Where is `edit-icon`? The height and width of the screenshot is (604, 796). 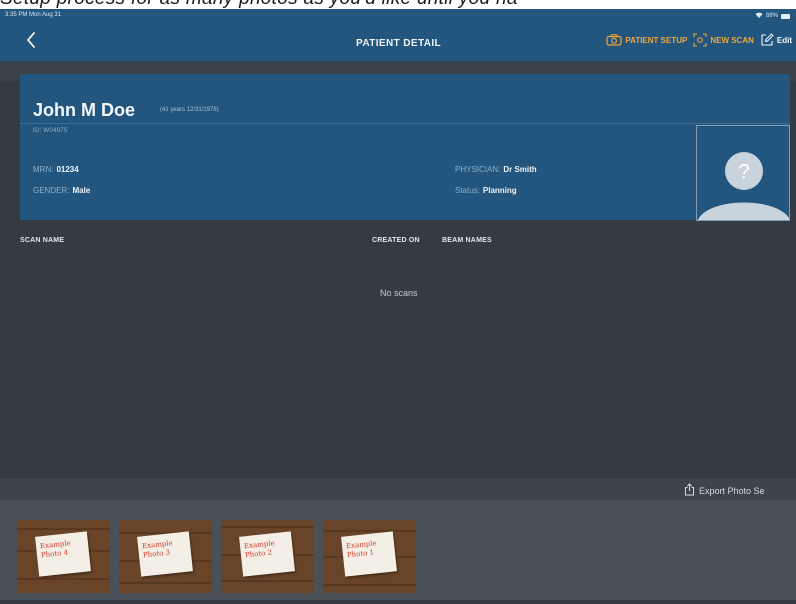 edit-icon is located at coordinates (767, 40).